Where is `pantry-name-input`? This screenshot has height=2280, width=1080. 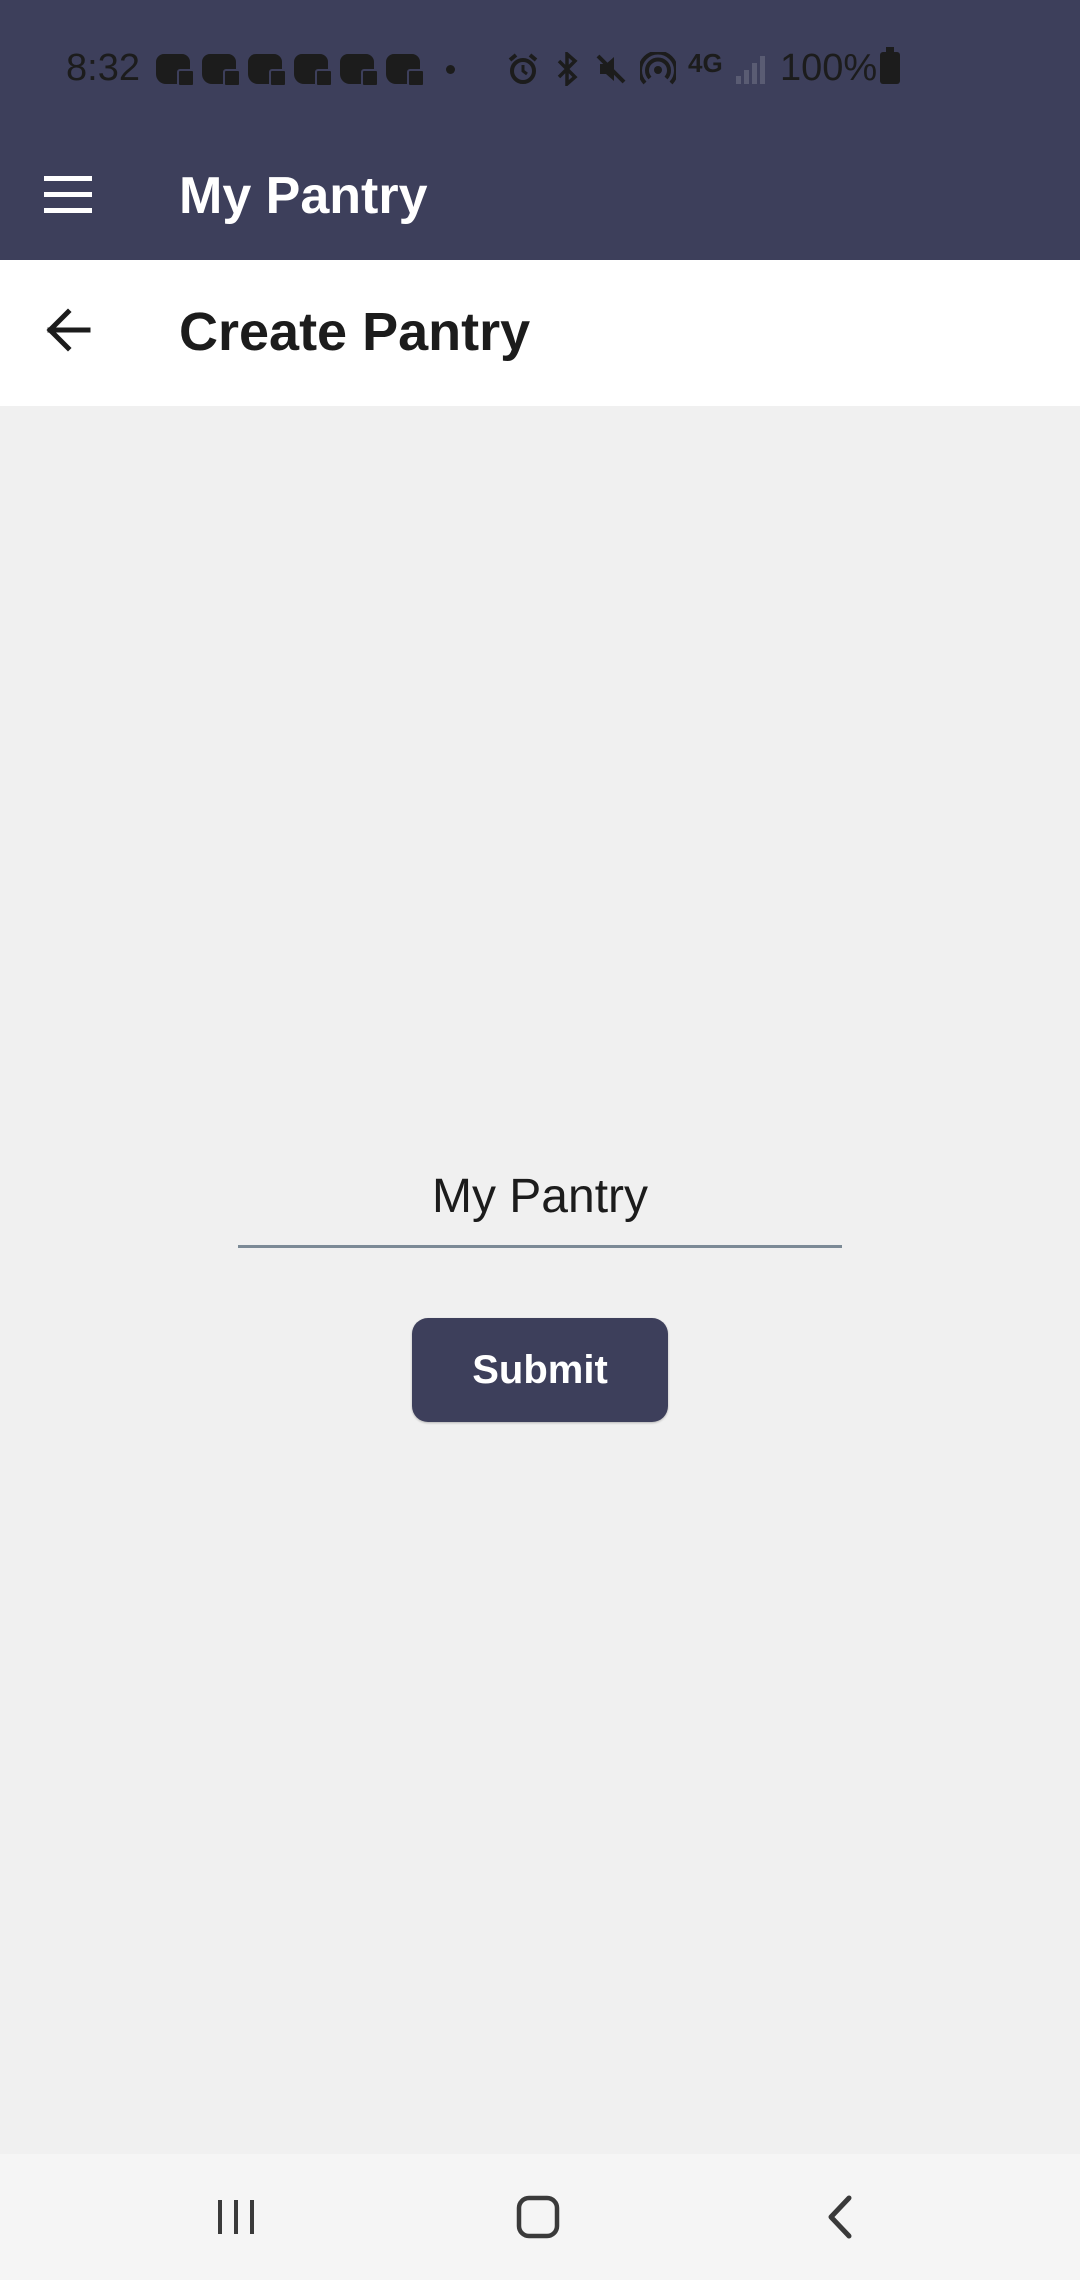
pantry-name-input is located at coordinates (540, 1198).